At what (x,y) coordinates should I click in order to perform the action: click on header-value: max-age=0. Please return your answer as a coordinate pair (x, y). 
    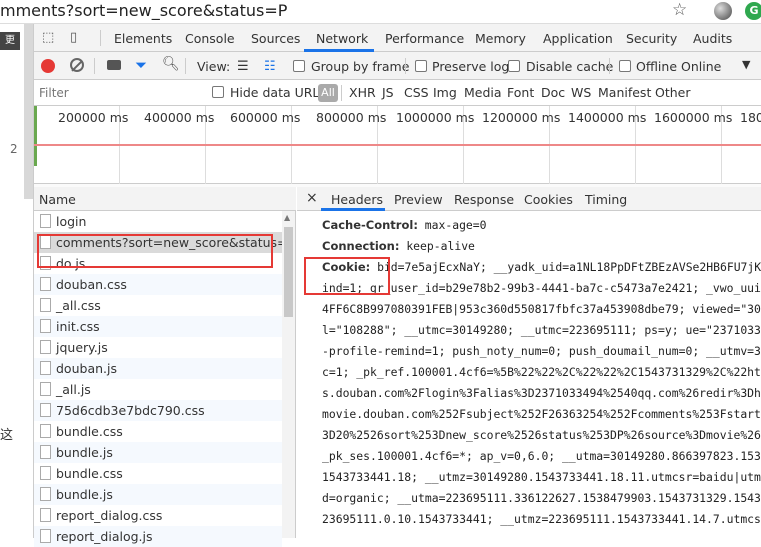
    Looking at the image, I should click on (452, 225).